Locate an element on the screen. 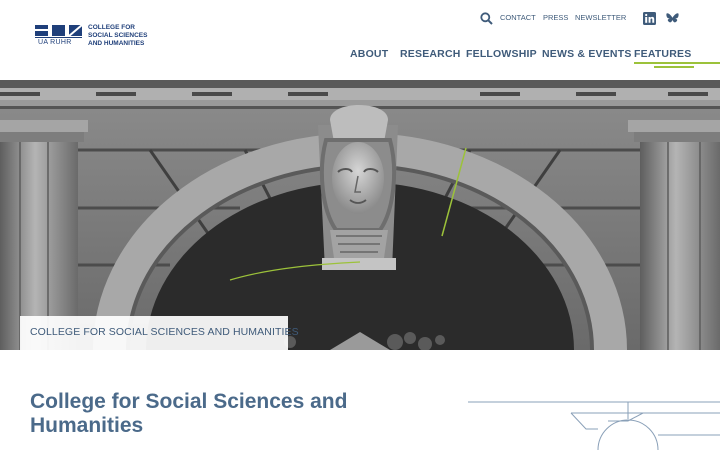 The width and height of the screenshot is (720, 450). newsletter-link: NEWSLETTER is located at coordinates (600, 19).